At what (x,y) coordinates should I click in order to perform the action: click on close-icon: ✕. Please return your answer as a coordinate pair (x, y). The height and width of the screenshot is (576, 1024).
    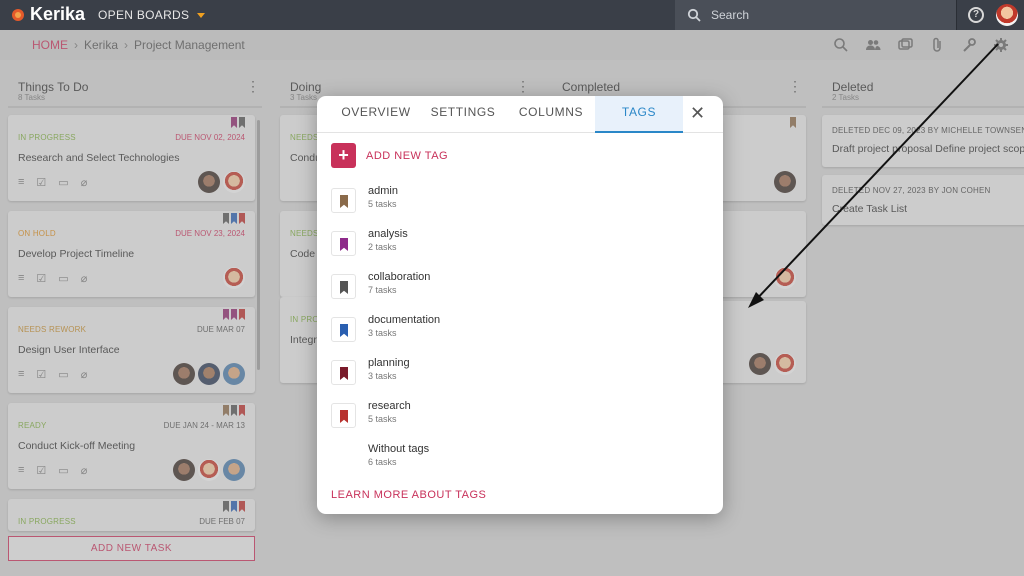
    Looking at the image, I should click on (697, 113).